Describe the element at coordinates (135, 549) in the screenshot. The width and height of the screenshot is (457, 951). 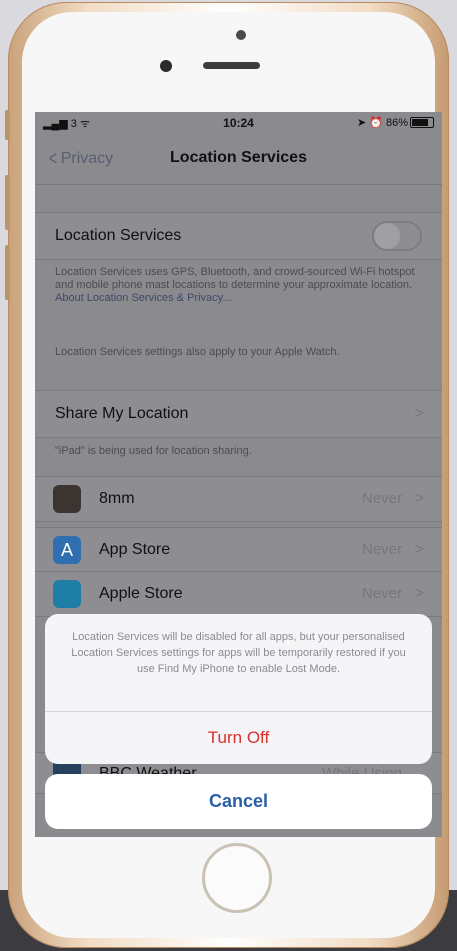
I see `app-name: App Store` at that location.